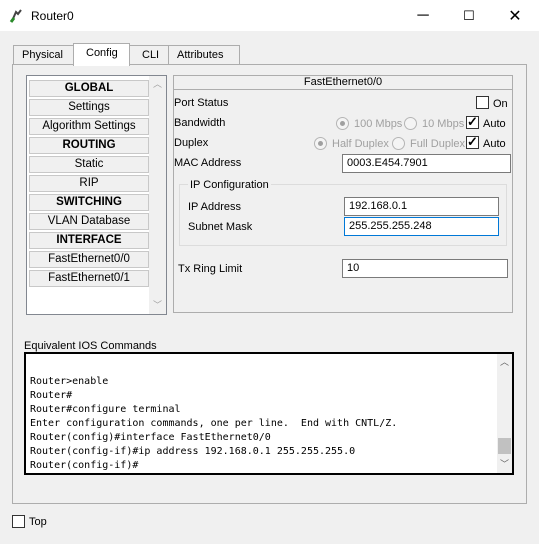  I want to click on console-scroll-down-icon: ﹀, so click(504, 464).